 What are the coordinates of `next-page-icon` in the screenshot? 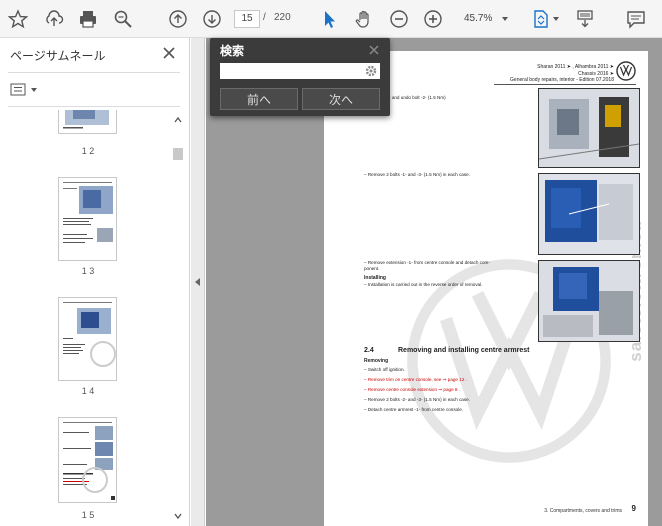 It's located at (212, 19).